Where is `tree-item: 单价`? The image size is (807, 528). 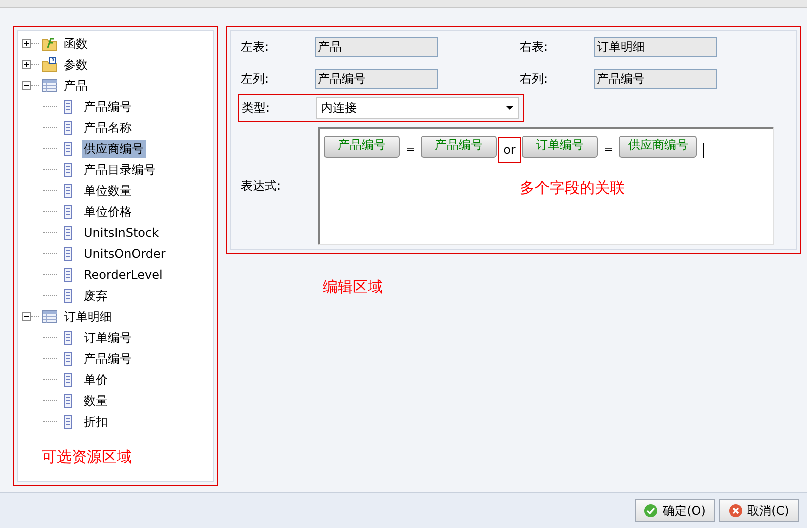 tree-item: 单价 is located at coordinates (96, 379).